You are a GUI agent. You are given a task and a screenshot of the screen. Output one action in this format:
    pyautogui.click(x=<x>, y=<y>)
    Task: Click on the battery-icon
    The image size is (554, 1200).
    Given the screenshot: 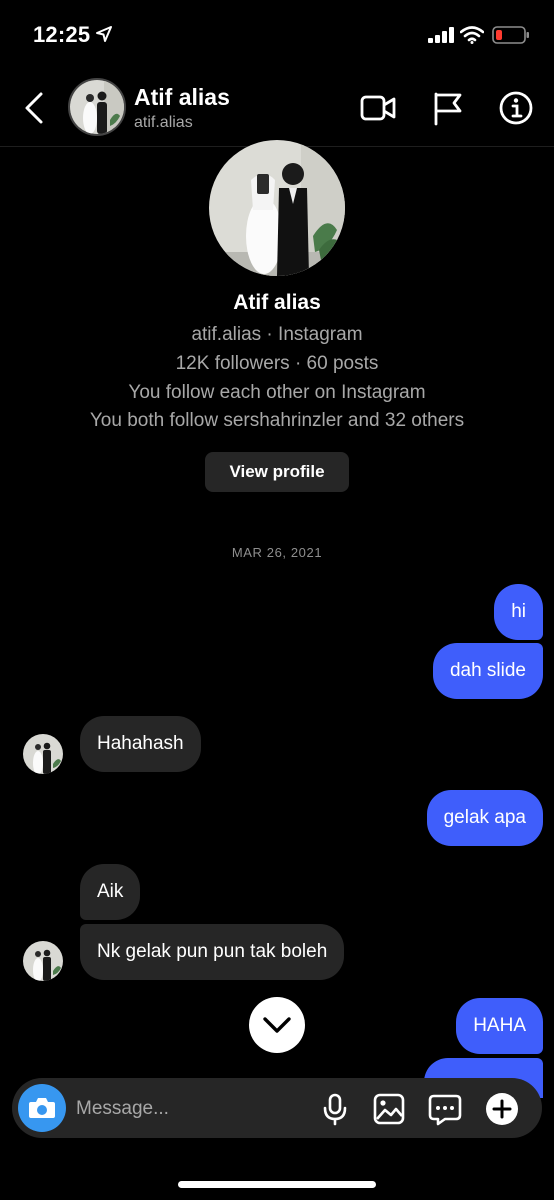 What is the action you would take?
    pyautogui.click(x=510, y=35)
    